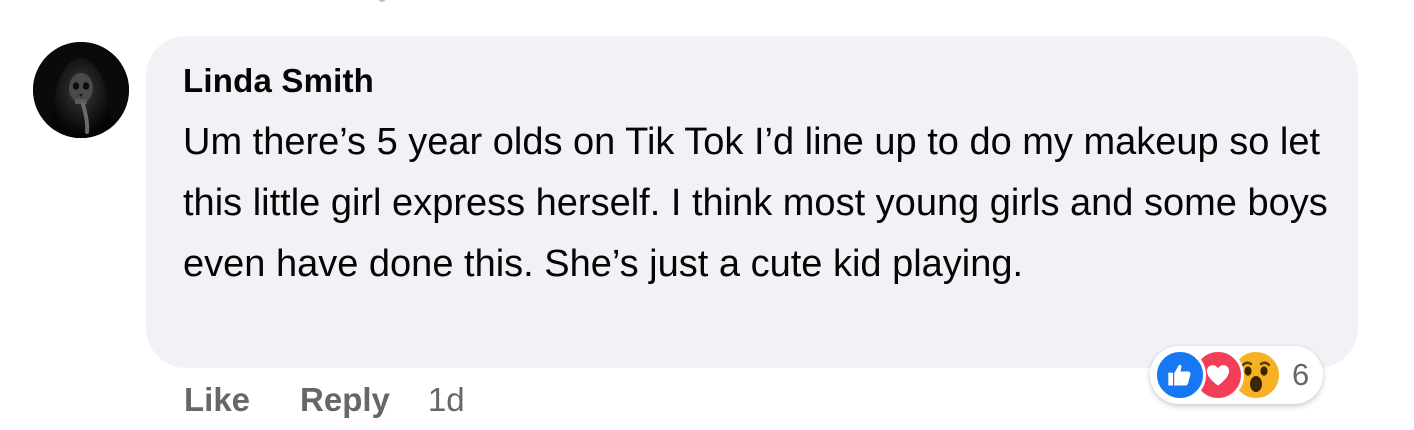 This screenshot has height=430, width=1414. I want to click on comment-actions: Like Reply 1d, so click(324, 400).